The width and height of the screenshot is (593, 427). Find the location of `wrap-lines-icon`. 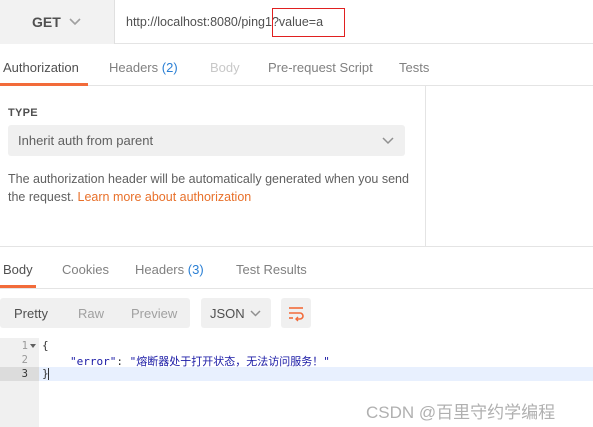

wrap-lines-icon is located at coordinates (296, 314).